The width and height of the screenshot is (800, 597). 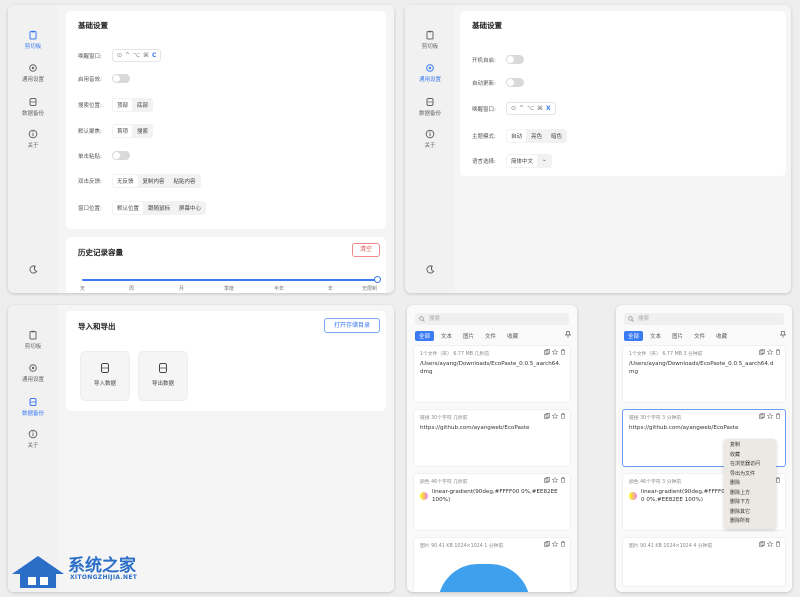 What do you see at coordinates (556, 136) in the screenshot?
I see `segment-dark: 暗色` at bounding box center [556, 136].